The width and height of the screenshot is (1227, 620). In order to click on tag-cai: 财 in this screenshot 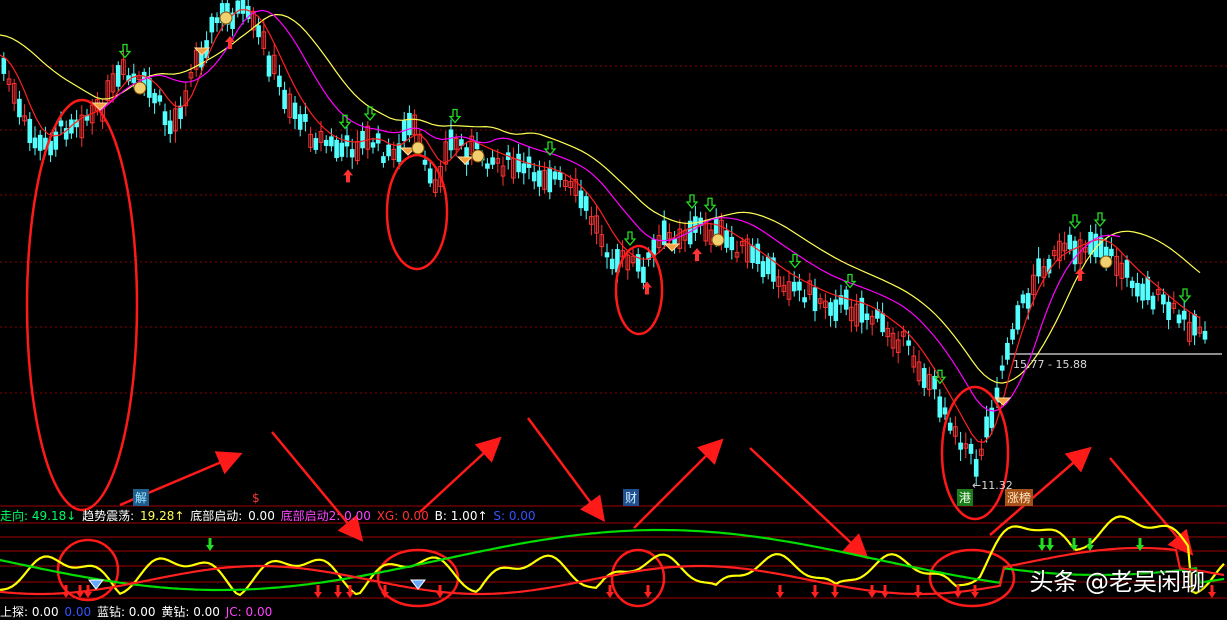, I will do `click(631, 497)`.